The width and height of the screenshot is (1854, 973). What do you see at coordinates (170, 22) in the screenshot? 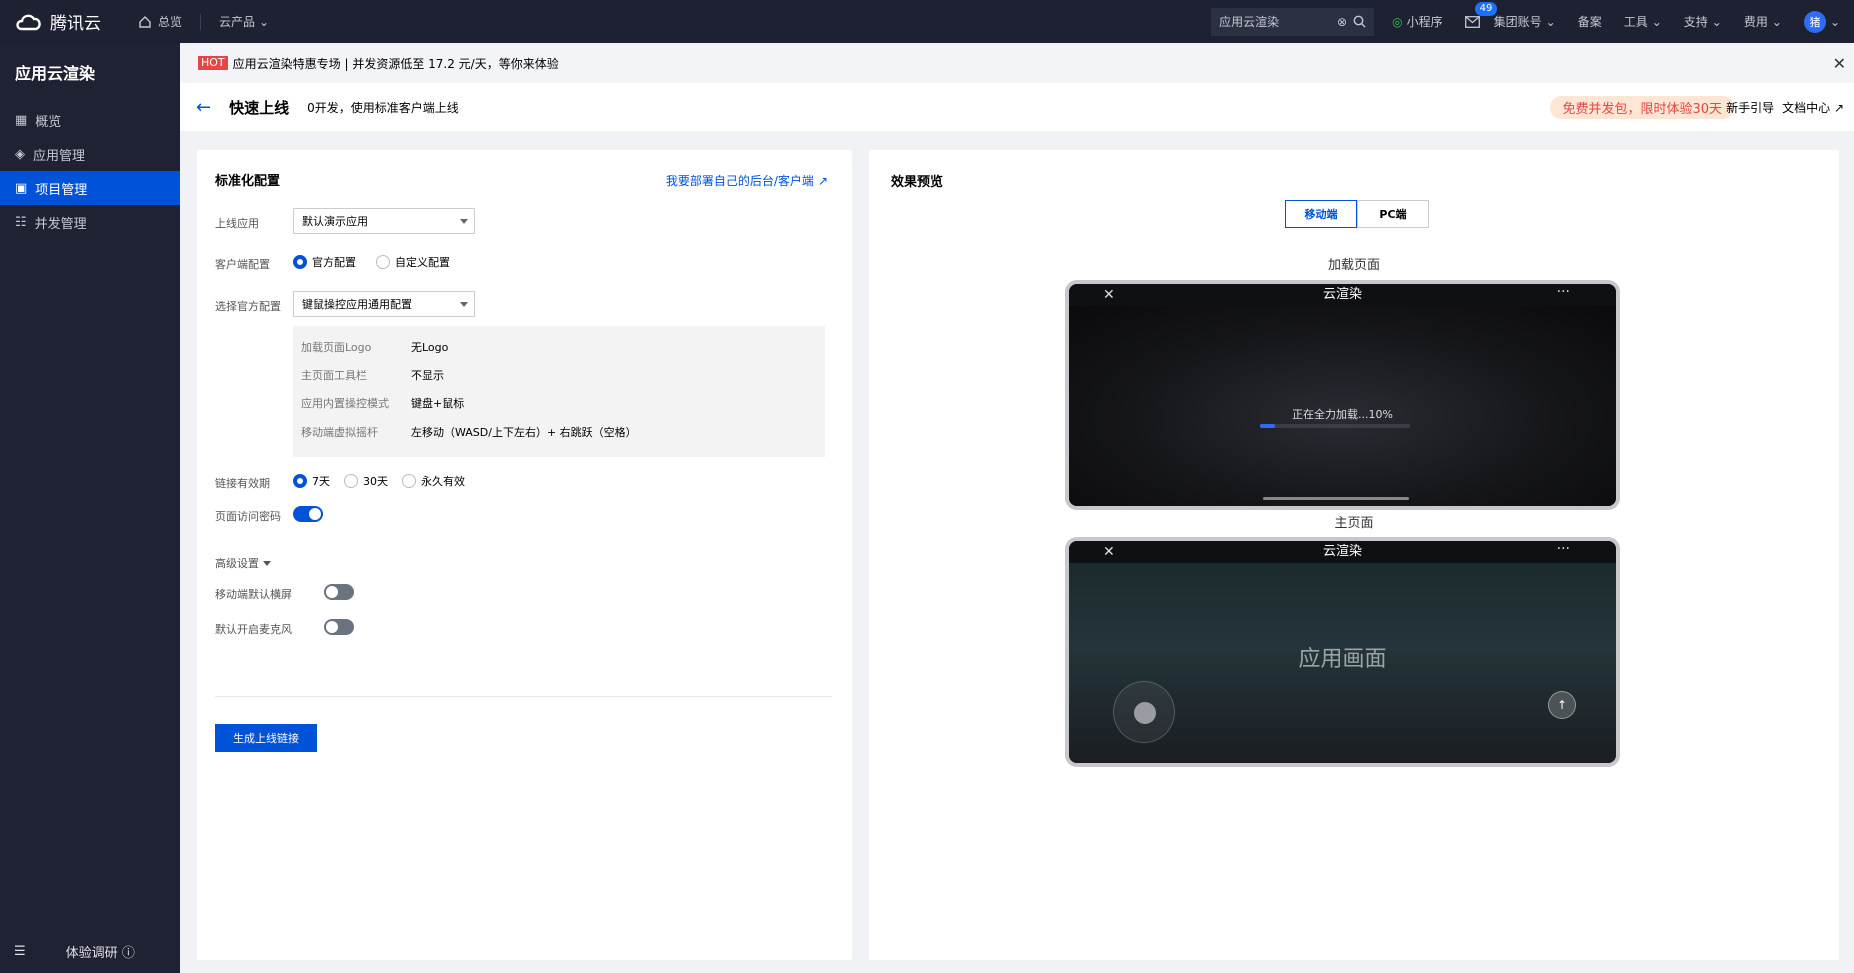
I see `nav-home-label: 总览` at bounding box center [170, 22].